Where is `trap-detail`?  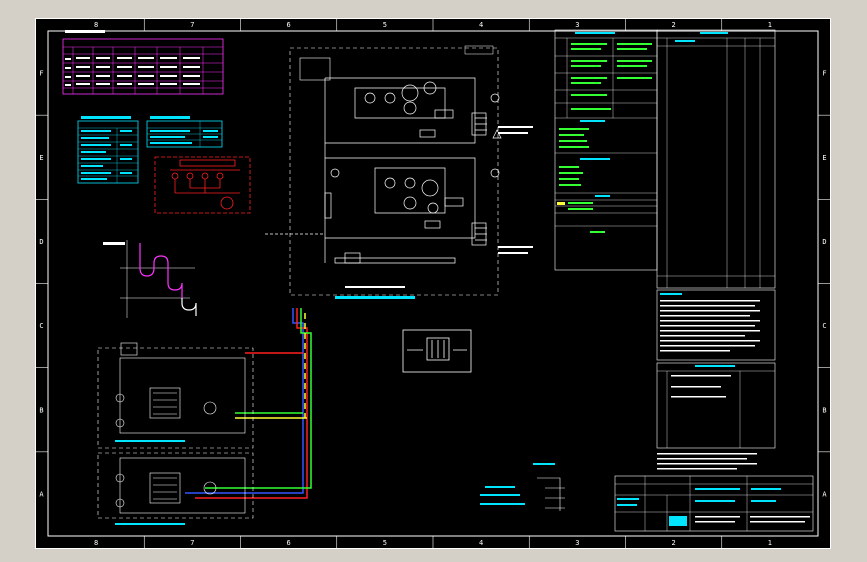
trap-detail is located at coordinates (150, 279).